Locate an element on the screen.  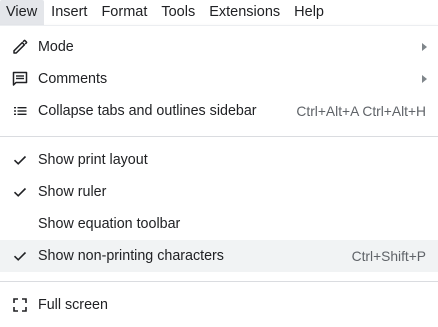
comment-icon is located at coordinates (20, 79).